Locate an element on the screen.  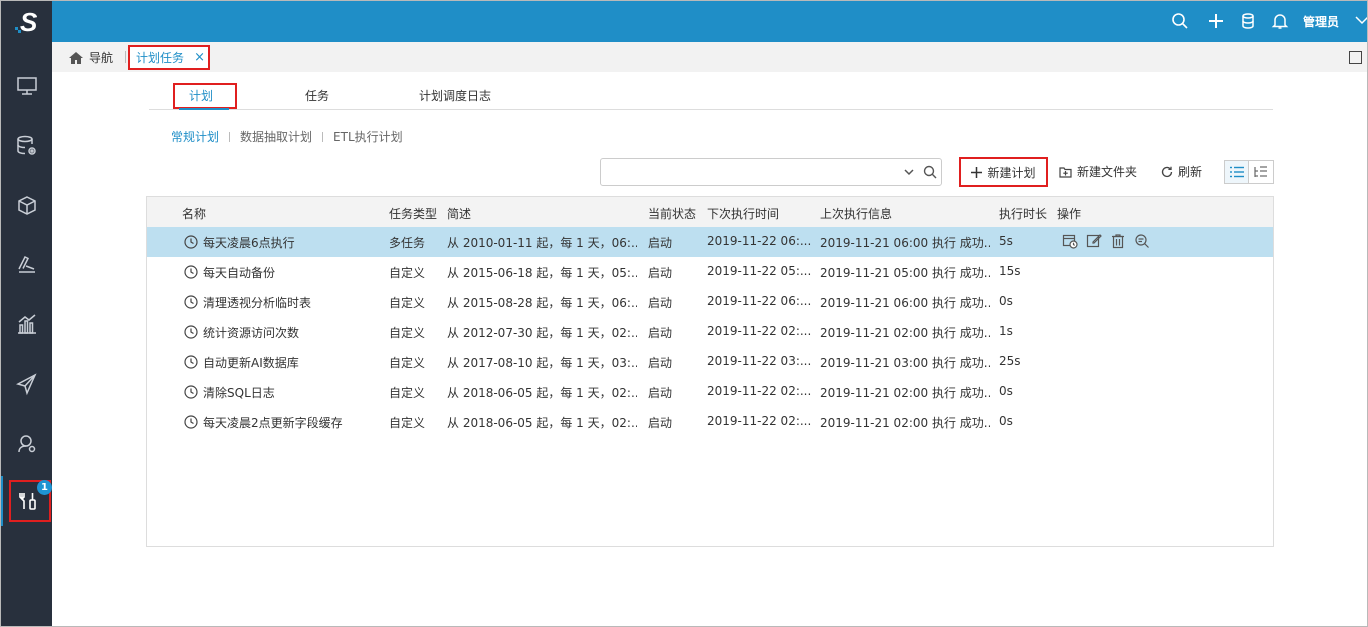
delete-icon is located at coordinates (1118, 241).